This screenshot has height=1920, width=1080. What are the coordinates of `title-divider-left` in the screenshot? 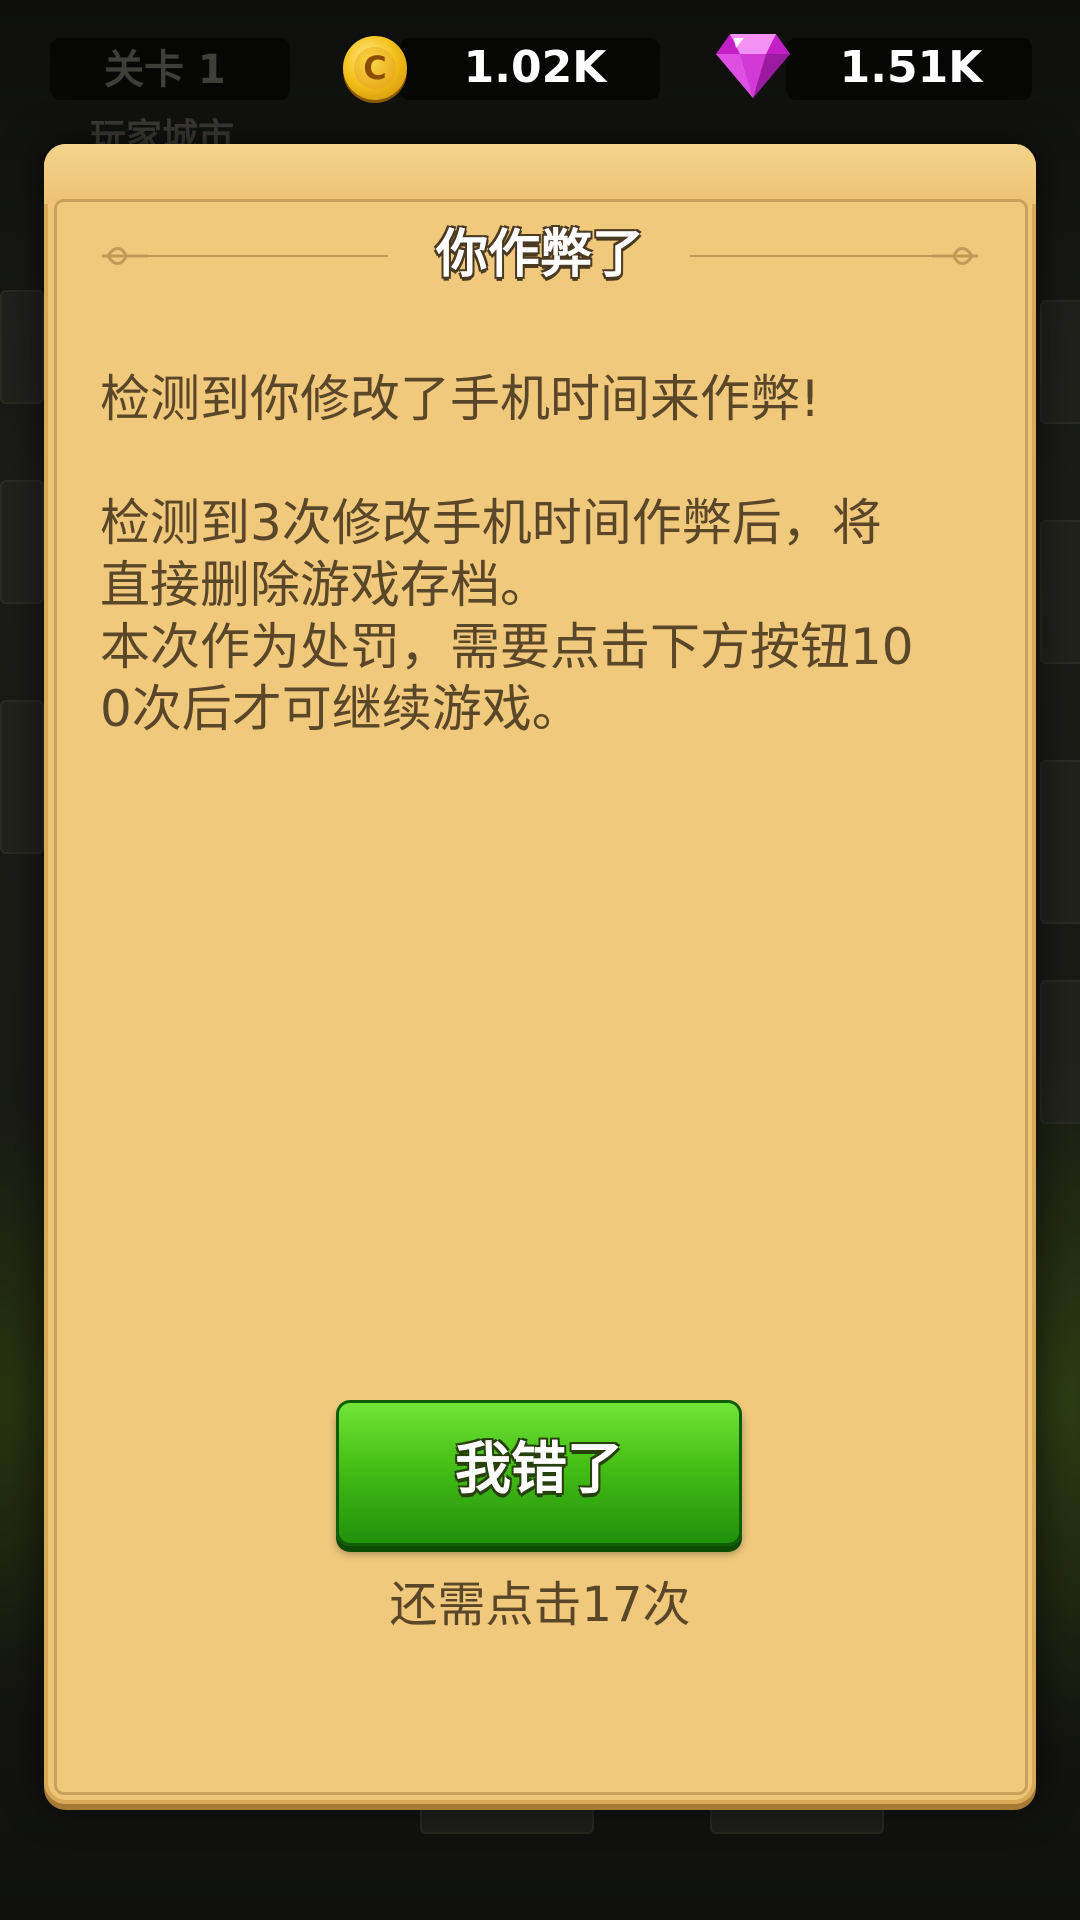 It's located at (251, 256).